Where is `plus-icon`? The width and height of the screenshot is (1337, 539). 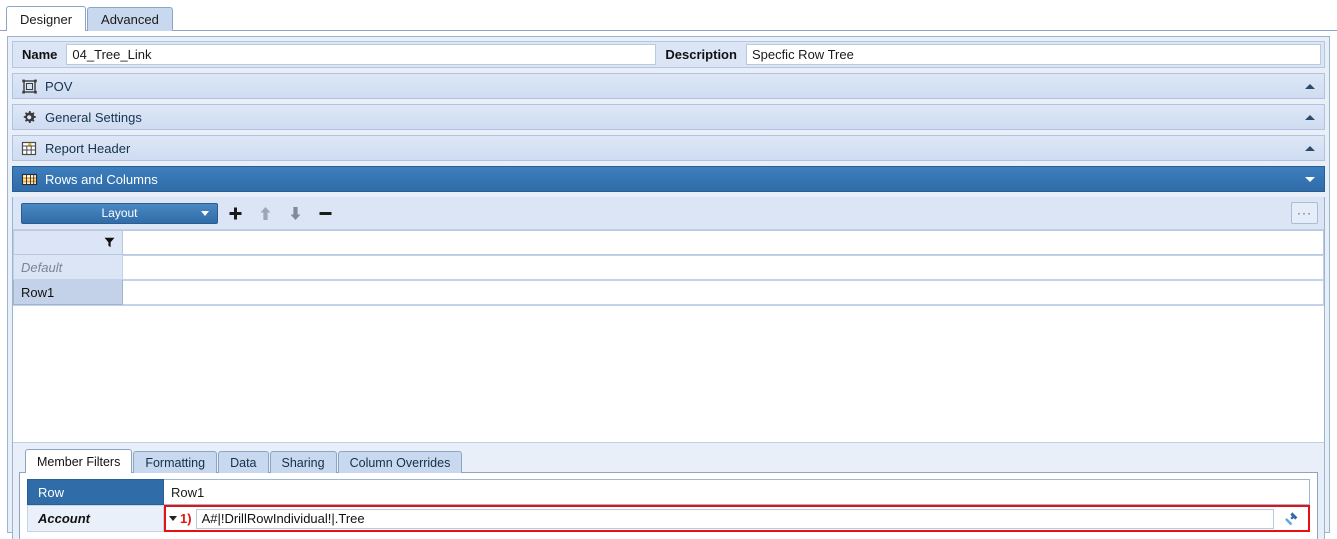 plus-icon is located at coordinates (235, 213).